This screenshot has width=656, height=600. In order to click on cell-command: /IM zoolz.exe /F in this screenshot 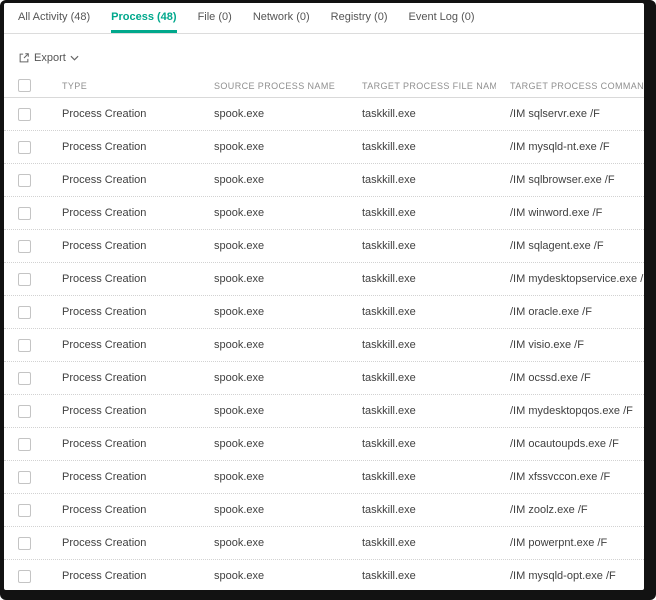, I will do `click(549, 510)`.